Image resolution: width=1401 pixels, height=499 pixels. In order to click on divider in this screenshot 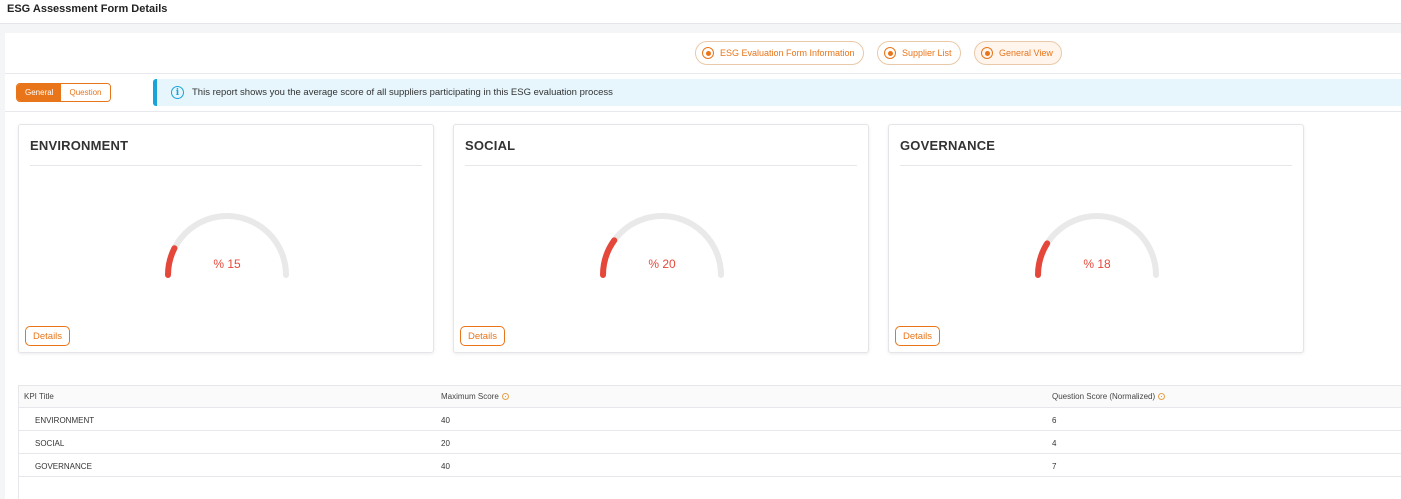, I will do `click(703, 111)`.